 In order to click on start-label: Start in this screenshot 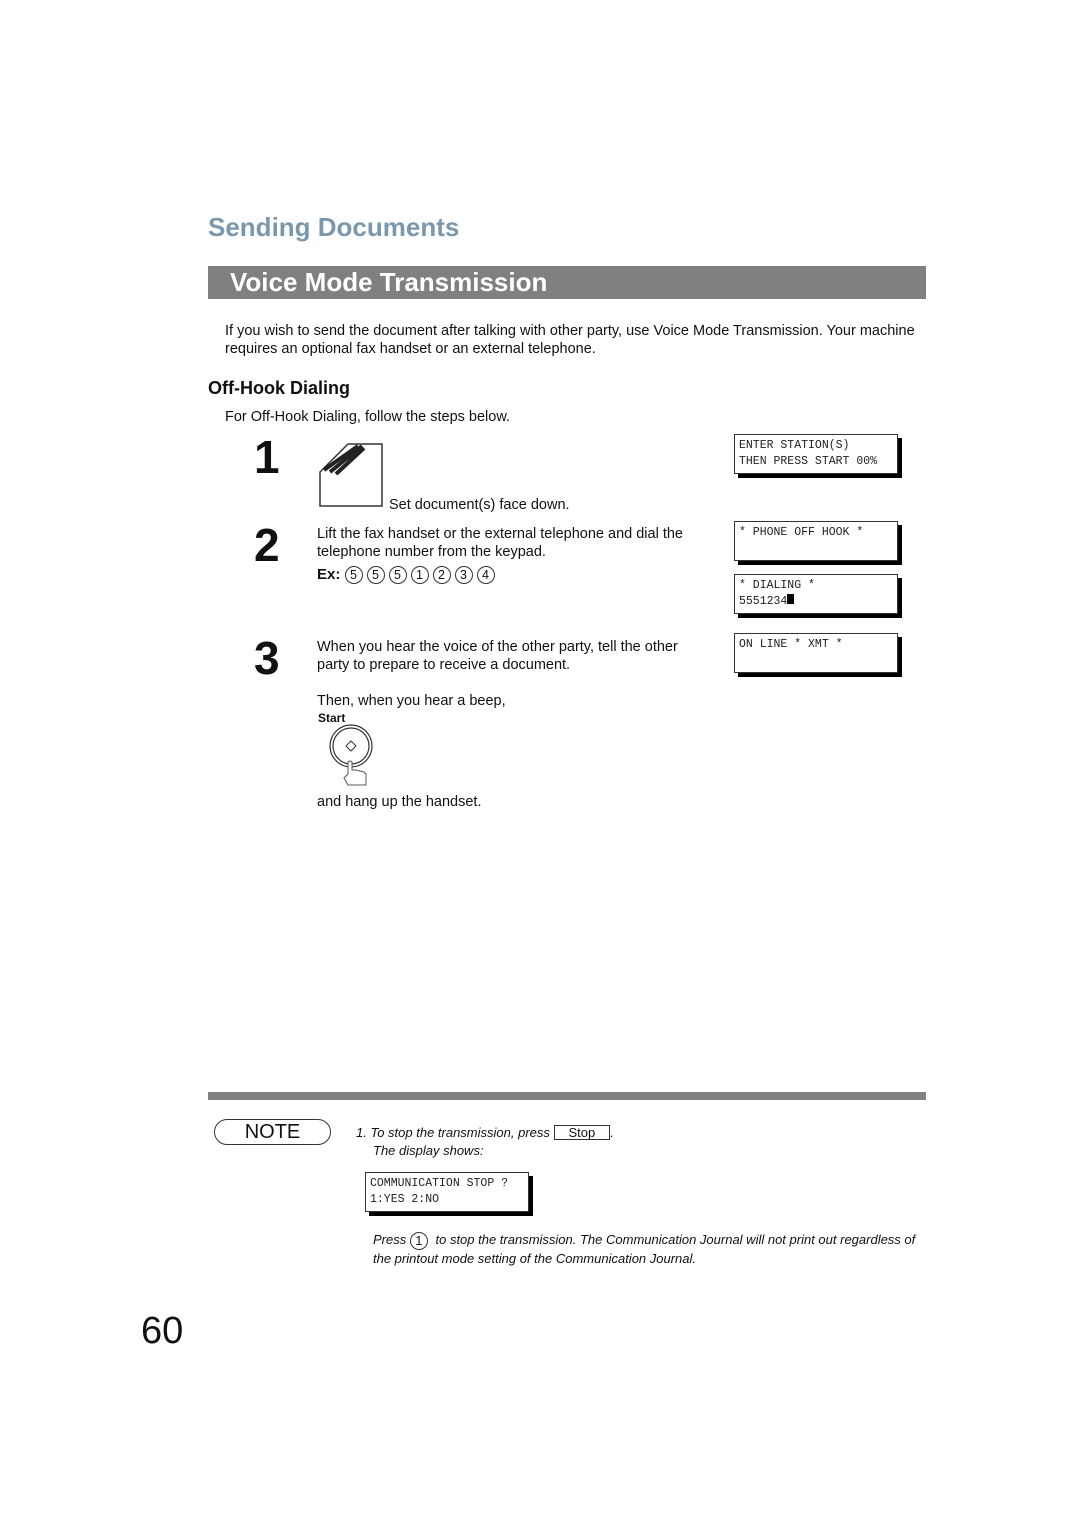, I will do `click(332, 718)`.